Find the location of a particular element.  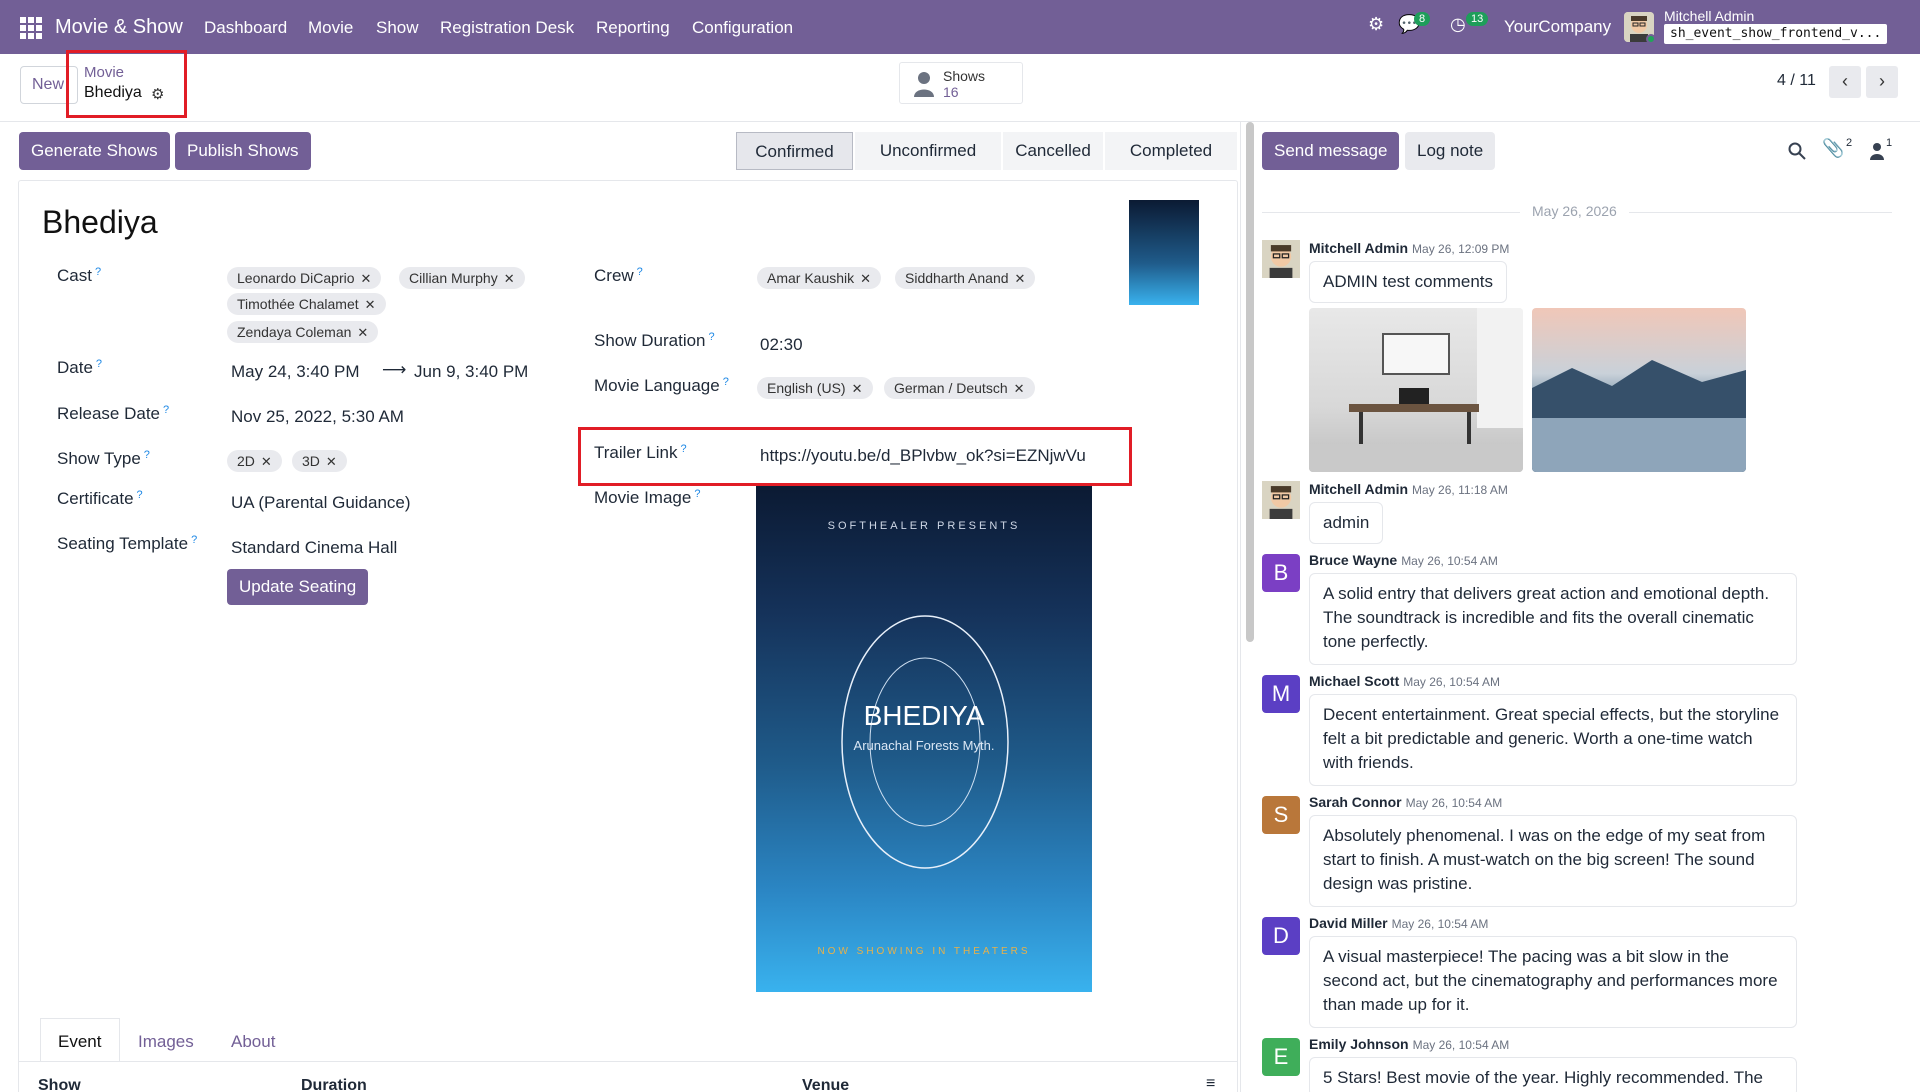

column-header-show: Show is located at coordinates (59, 1084).